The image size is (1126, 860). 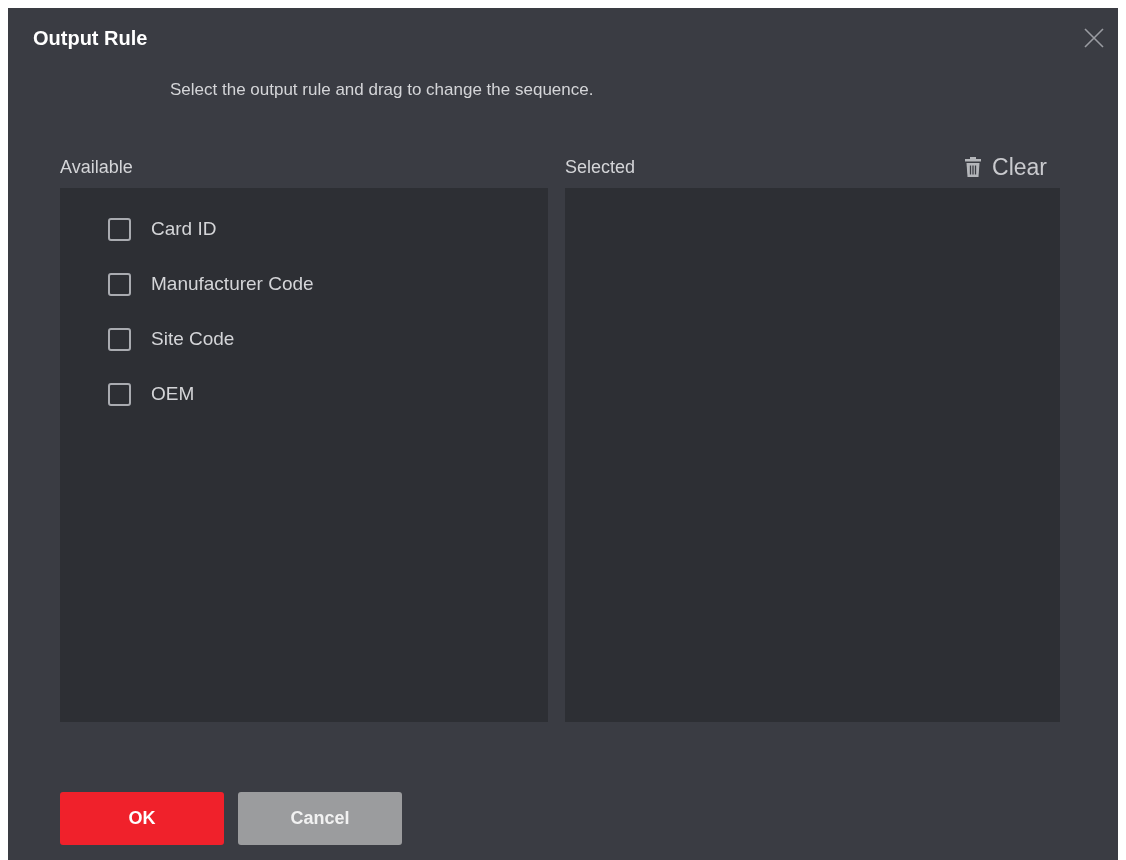 What do you see at coordinates (90, 38) in the screenshot?
I see `dialog-title: Output Rule` at bounding box center [90, 38].